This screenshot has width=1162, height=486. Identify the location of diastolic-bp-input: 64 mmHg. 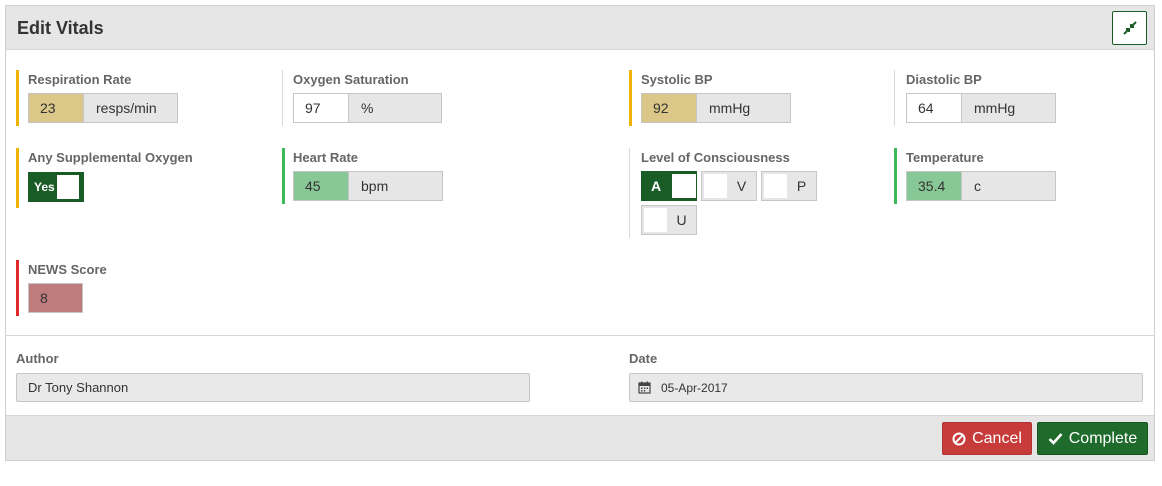
(981, 108).